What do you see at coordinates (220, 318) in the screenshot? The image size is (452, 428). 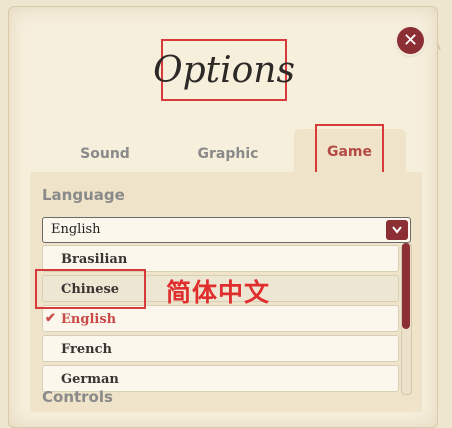 I see `language-option-english: ✔ English` at bounding box center [220, 318].